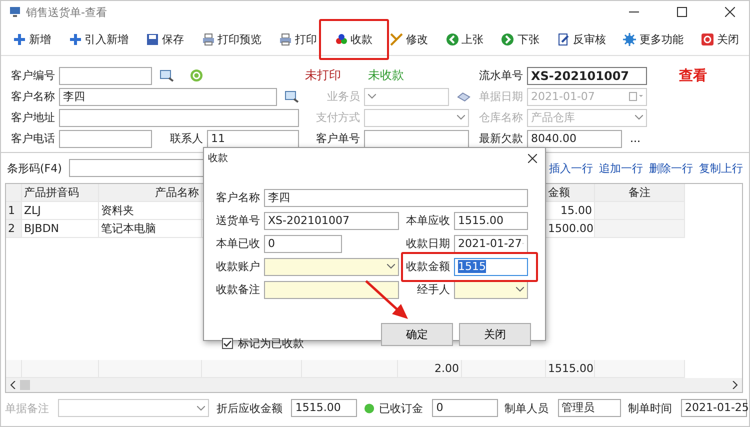 This screenshot has width=750, height=427. Describe the element at coordinates (401, 408) in the screenshot. I see `field-label: 已收订金` at that location.